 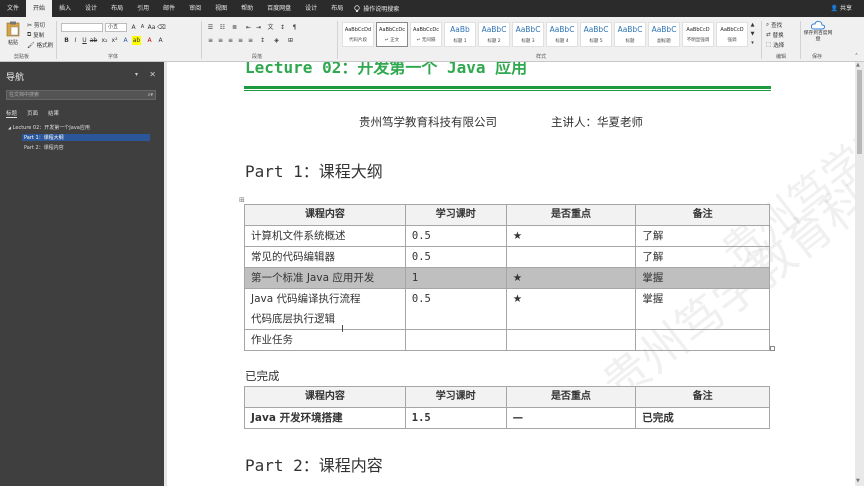 What do you see at coordinates (12, 113) in the screenshot?
I see `nav-tab-headings: 标题` at bounding box center [12, 113].